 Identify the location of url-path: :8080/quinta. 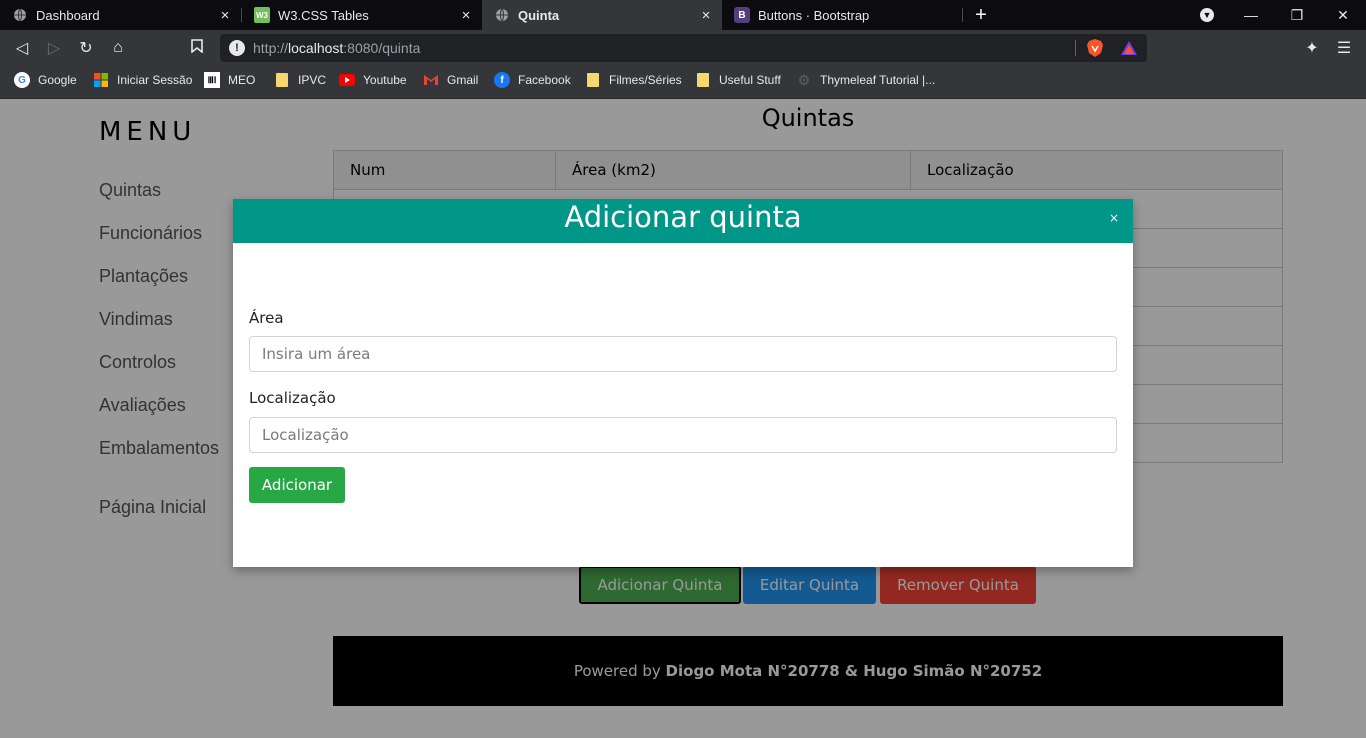
(382, 48).